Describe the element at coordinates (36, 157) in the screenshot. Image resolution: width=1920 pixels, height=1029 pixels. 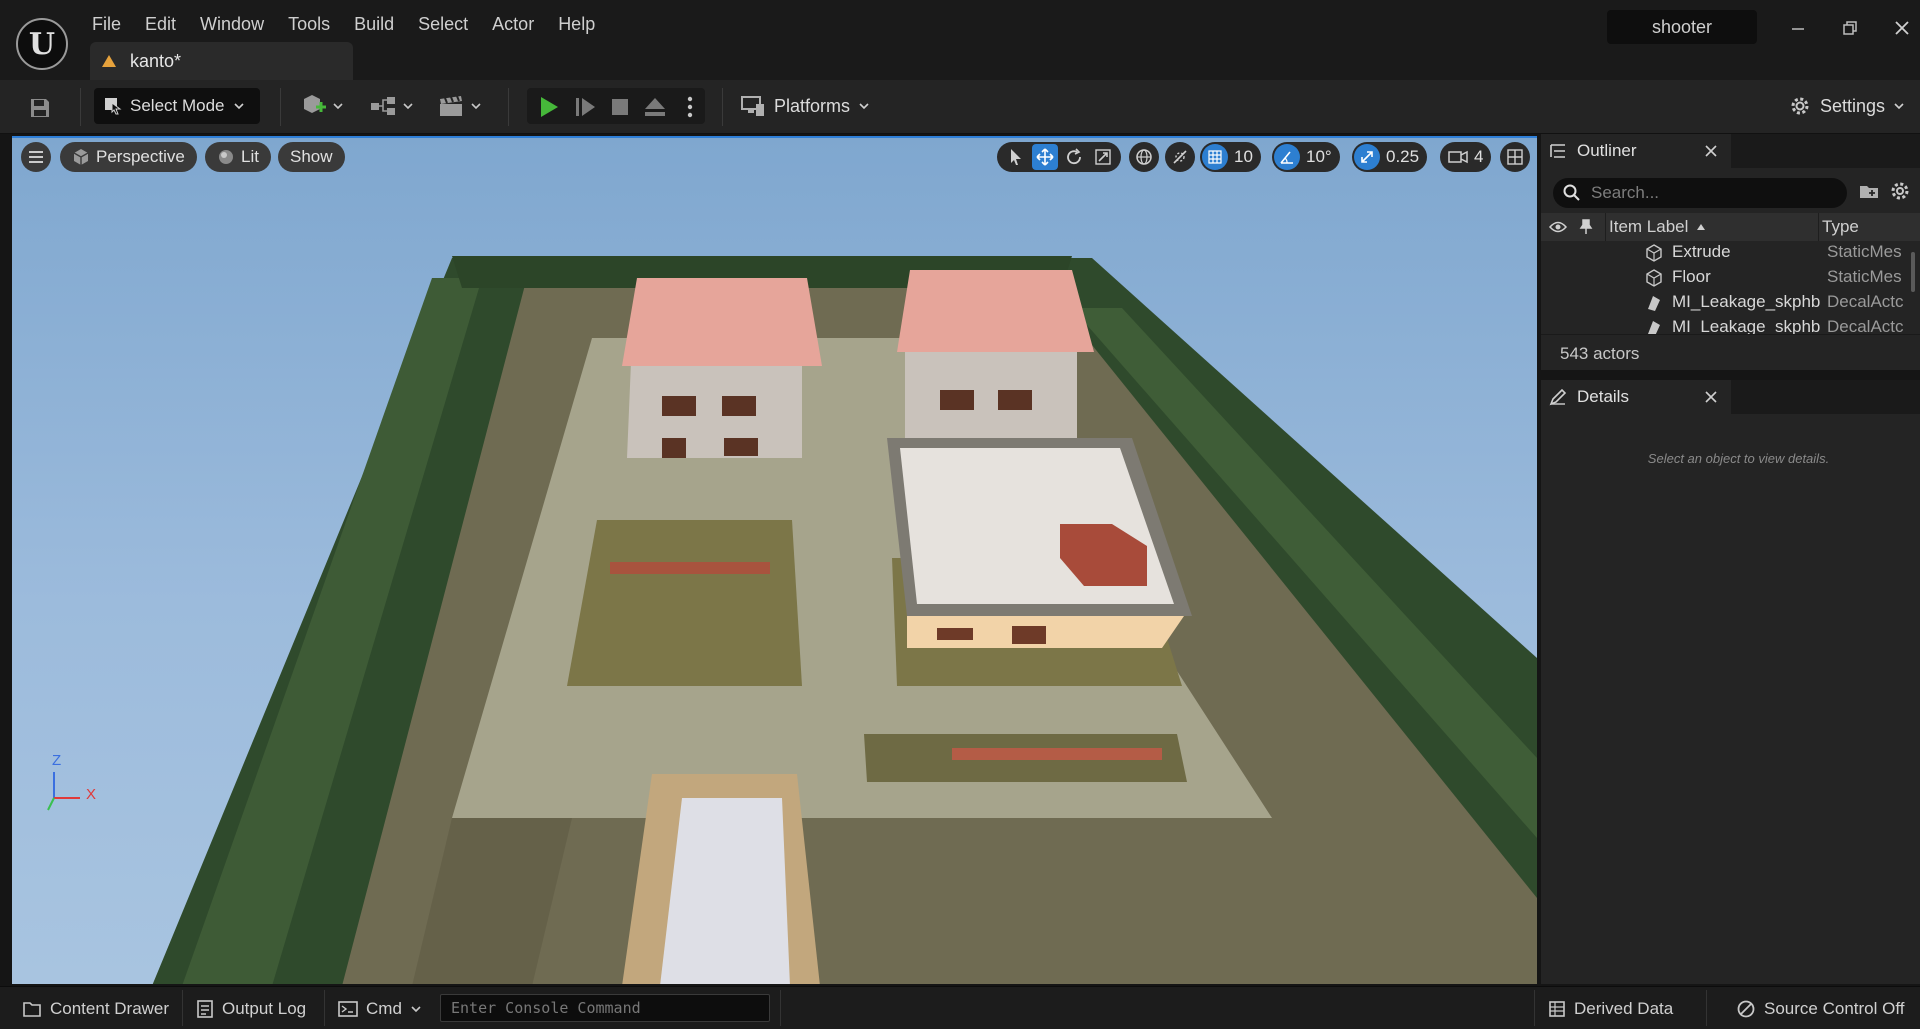
I see `viewport-menu-button` at that location.